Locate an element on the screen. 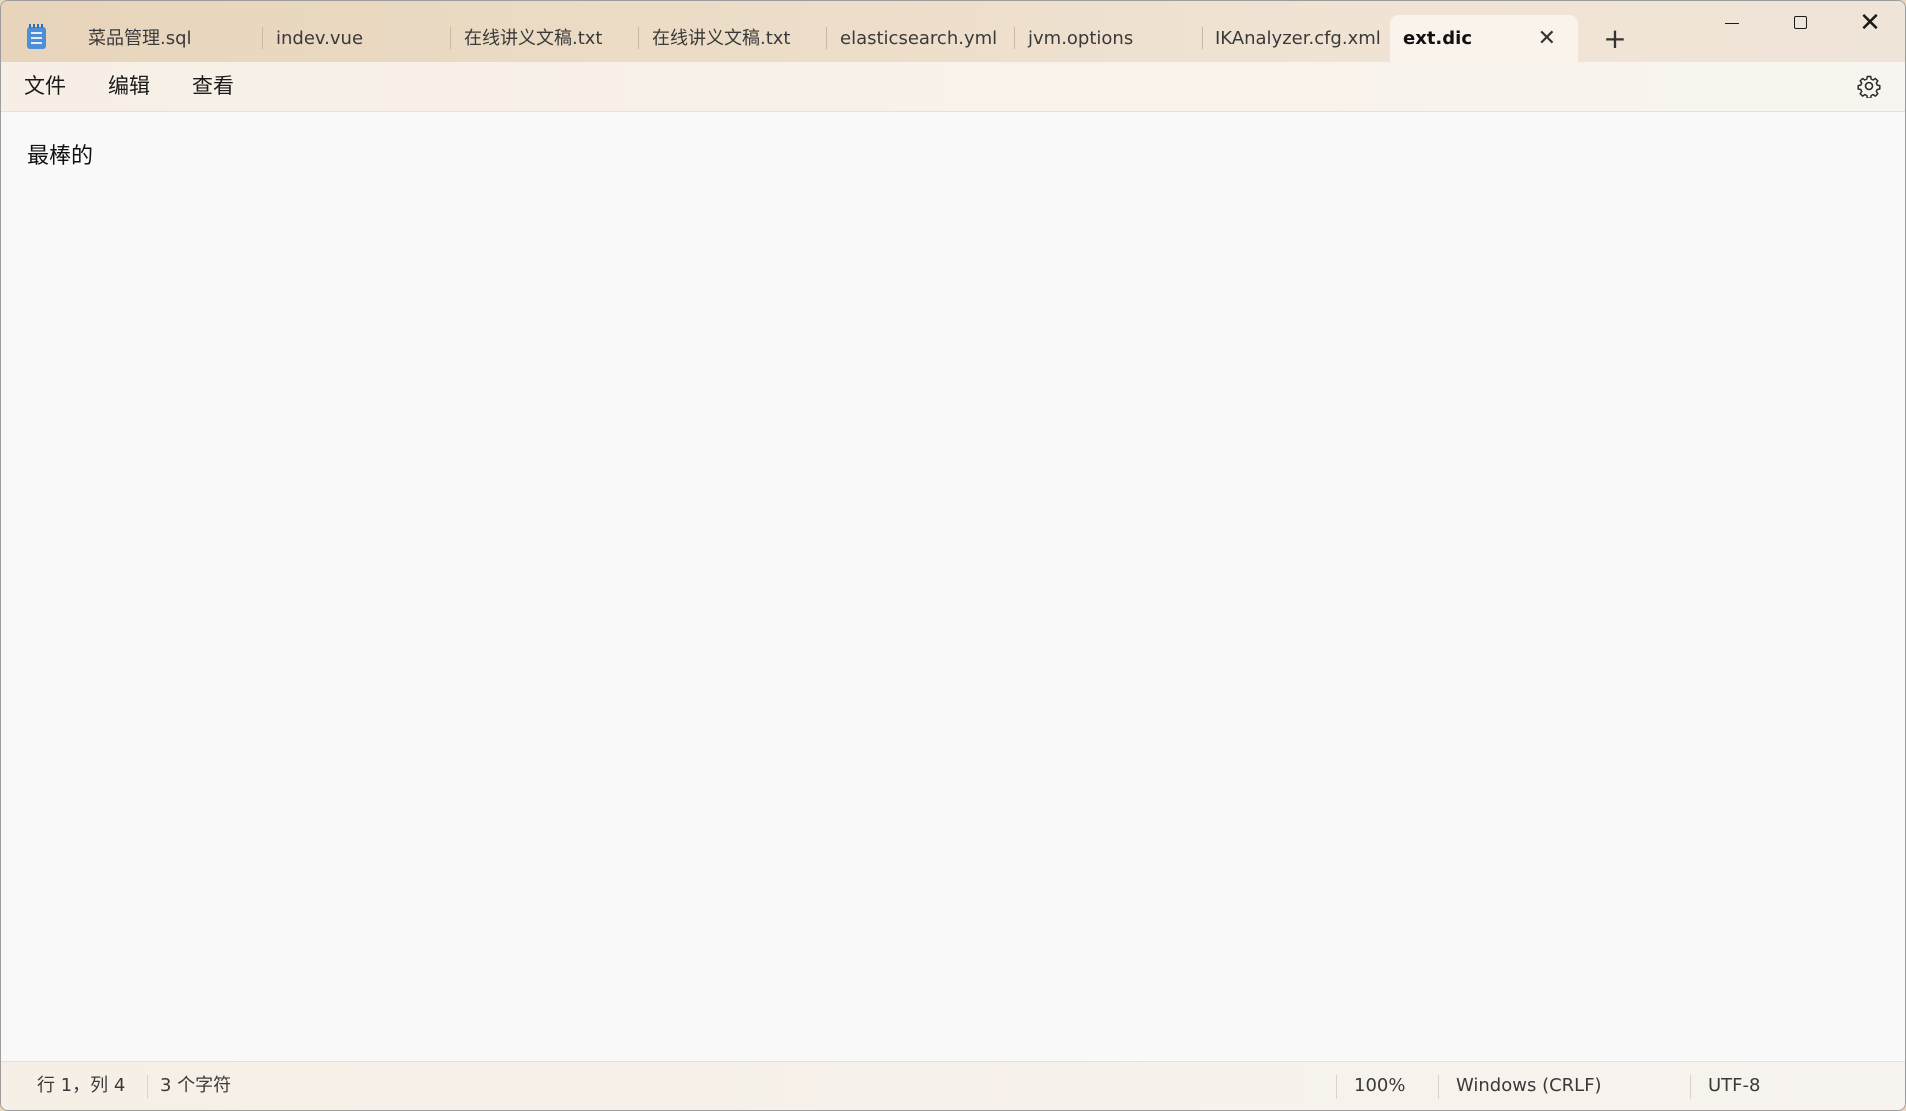 The height and width of the screenshot is (1111, 1906). tab-file-7: IKAnalyzer.cfg.xml is located at coordinates (1296, 38).